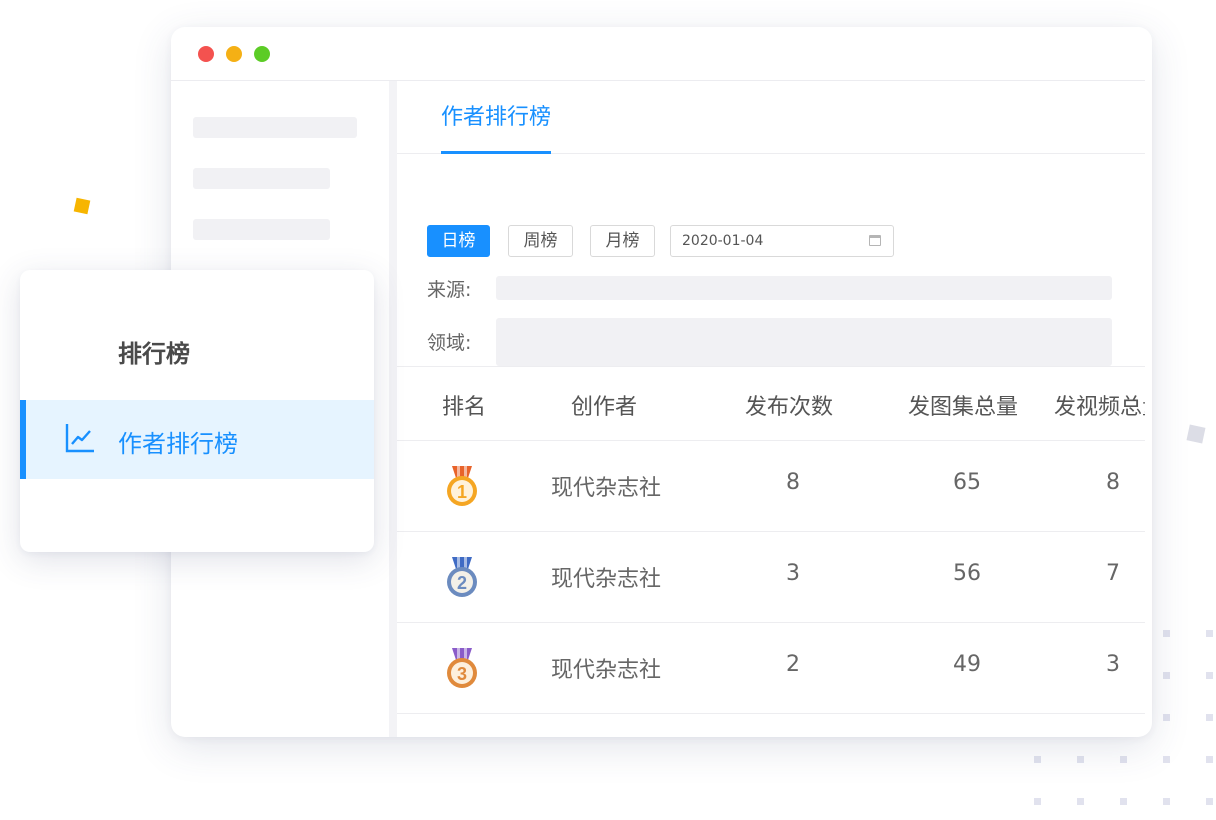  I want to click on table-row: 4现代杂志社7408, so click(771, 725).